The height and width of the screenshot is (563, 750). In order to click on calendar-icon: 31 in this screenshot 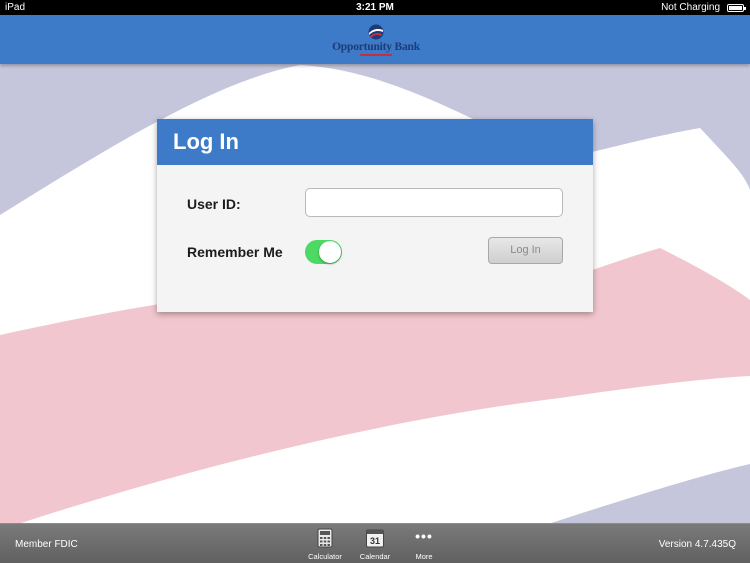, I will do `click(375, 538)`.